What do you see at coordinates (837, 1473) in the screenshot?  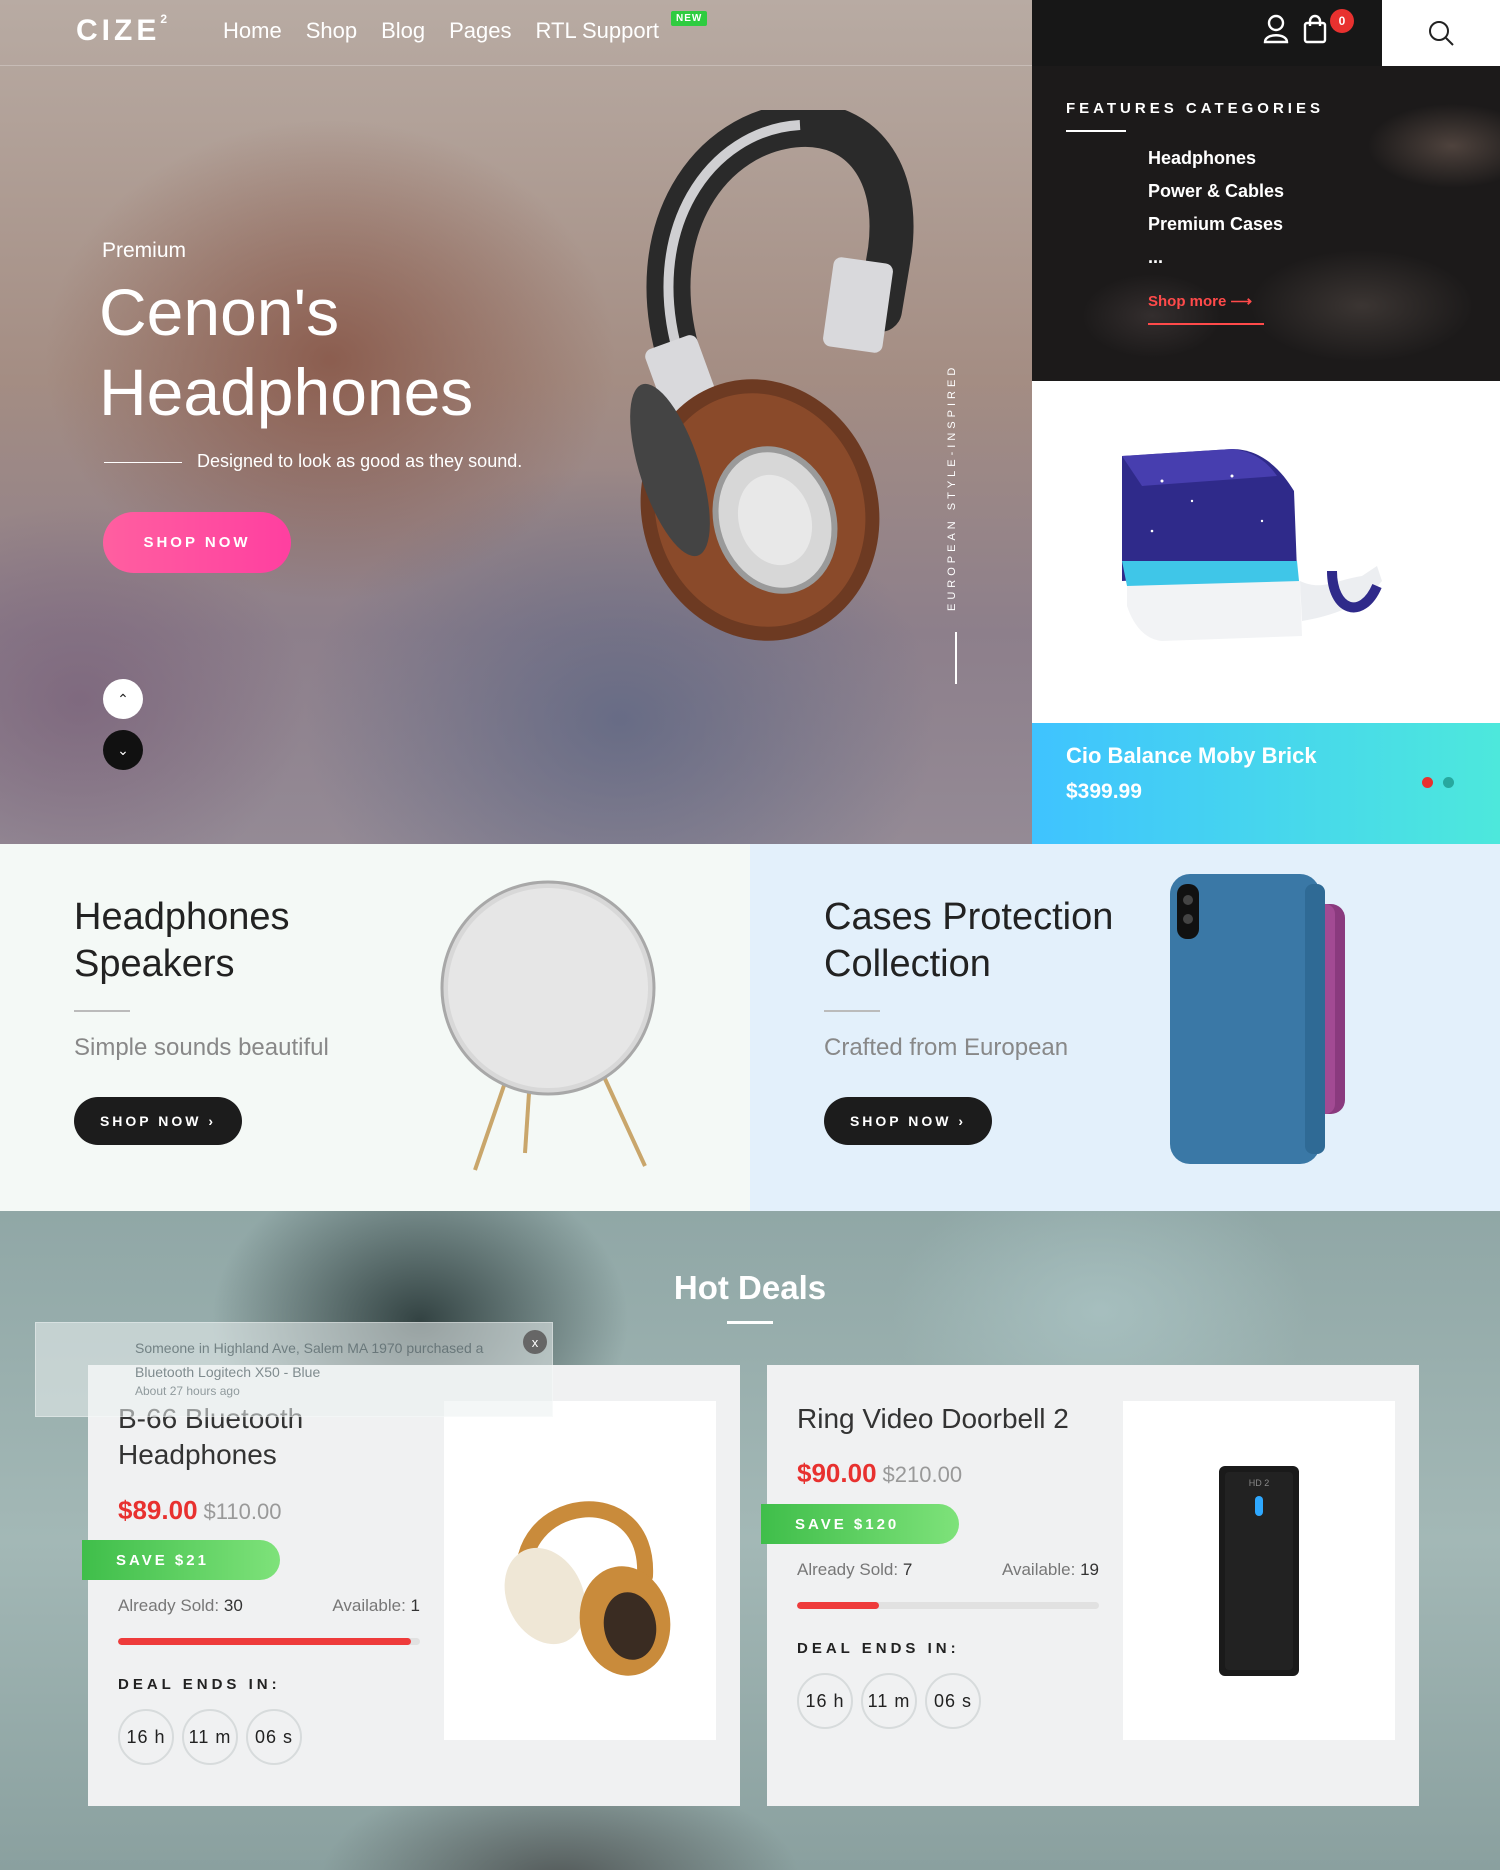 I see `deal-current-price: $90.00` at bounding box center [837, 1473].